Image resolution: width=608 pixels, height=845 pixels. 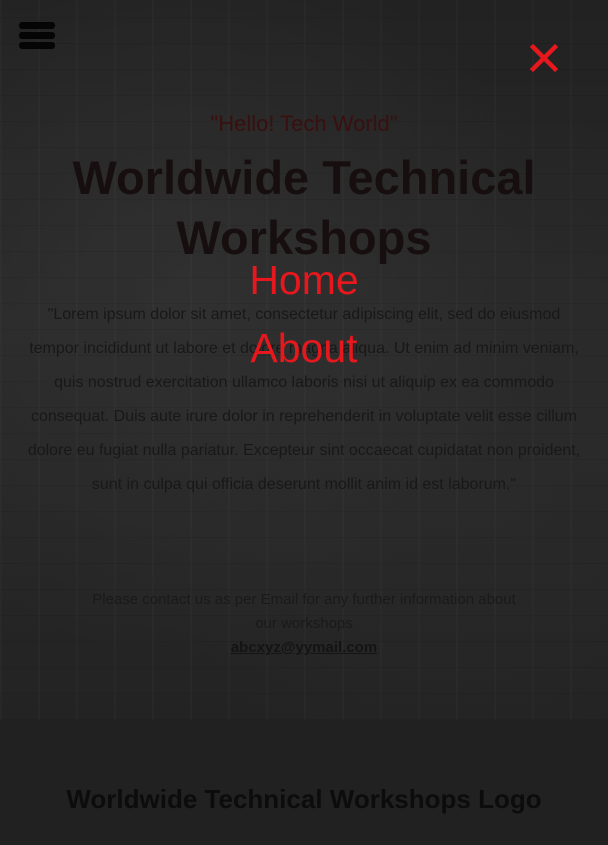 I want to click on close-icon, so click(x=544, y=58).